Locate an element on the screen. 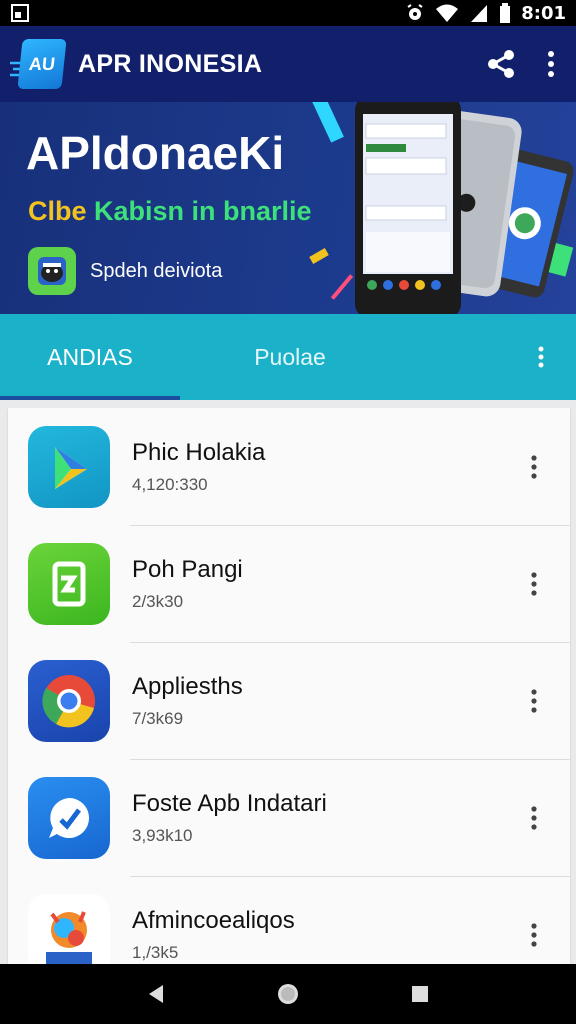 The image size is (576, 1024). colorful-app-icon is located at coordinates (69, 928).